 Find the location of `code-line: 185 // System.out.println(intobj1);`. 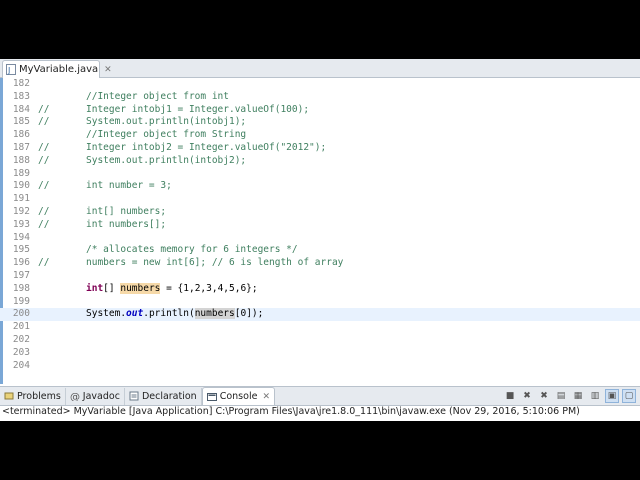

code-line: 185 // System.out.println(intobj1); is located at coordinates (320, 122).